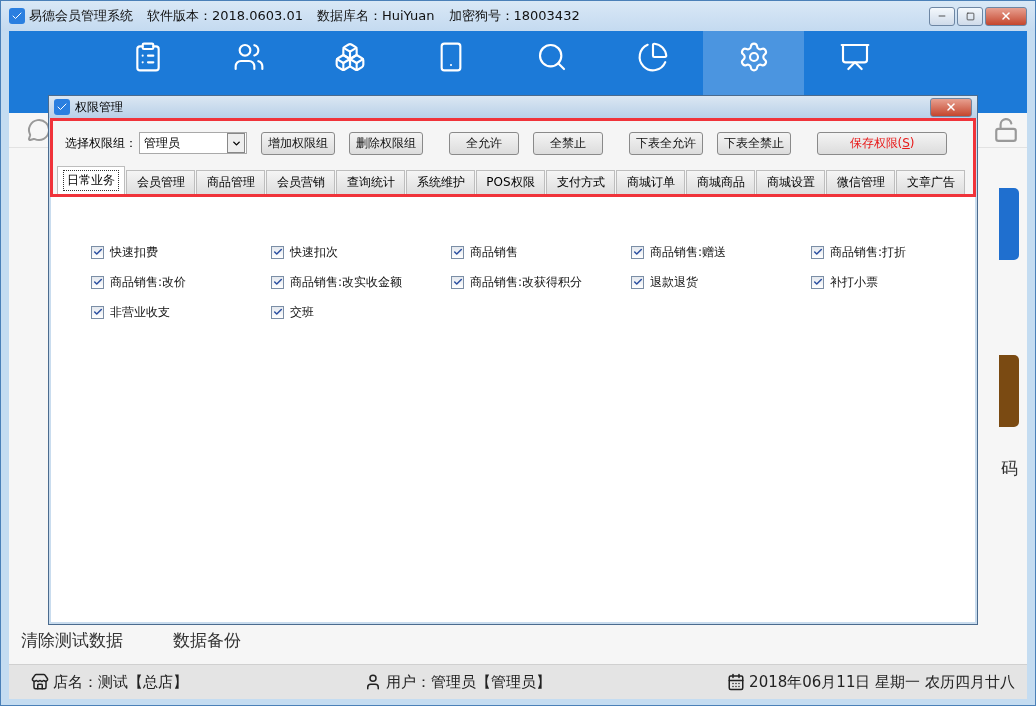 The height and width of the screenshot is (706, 1036). What do you see at coordinates (302, 312) in the screenshot?
I see `permission-label: 交班` at bounding box center [302, 312].